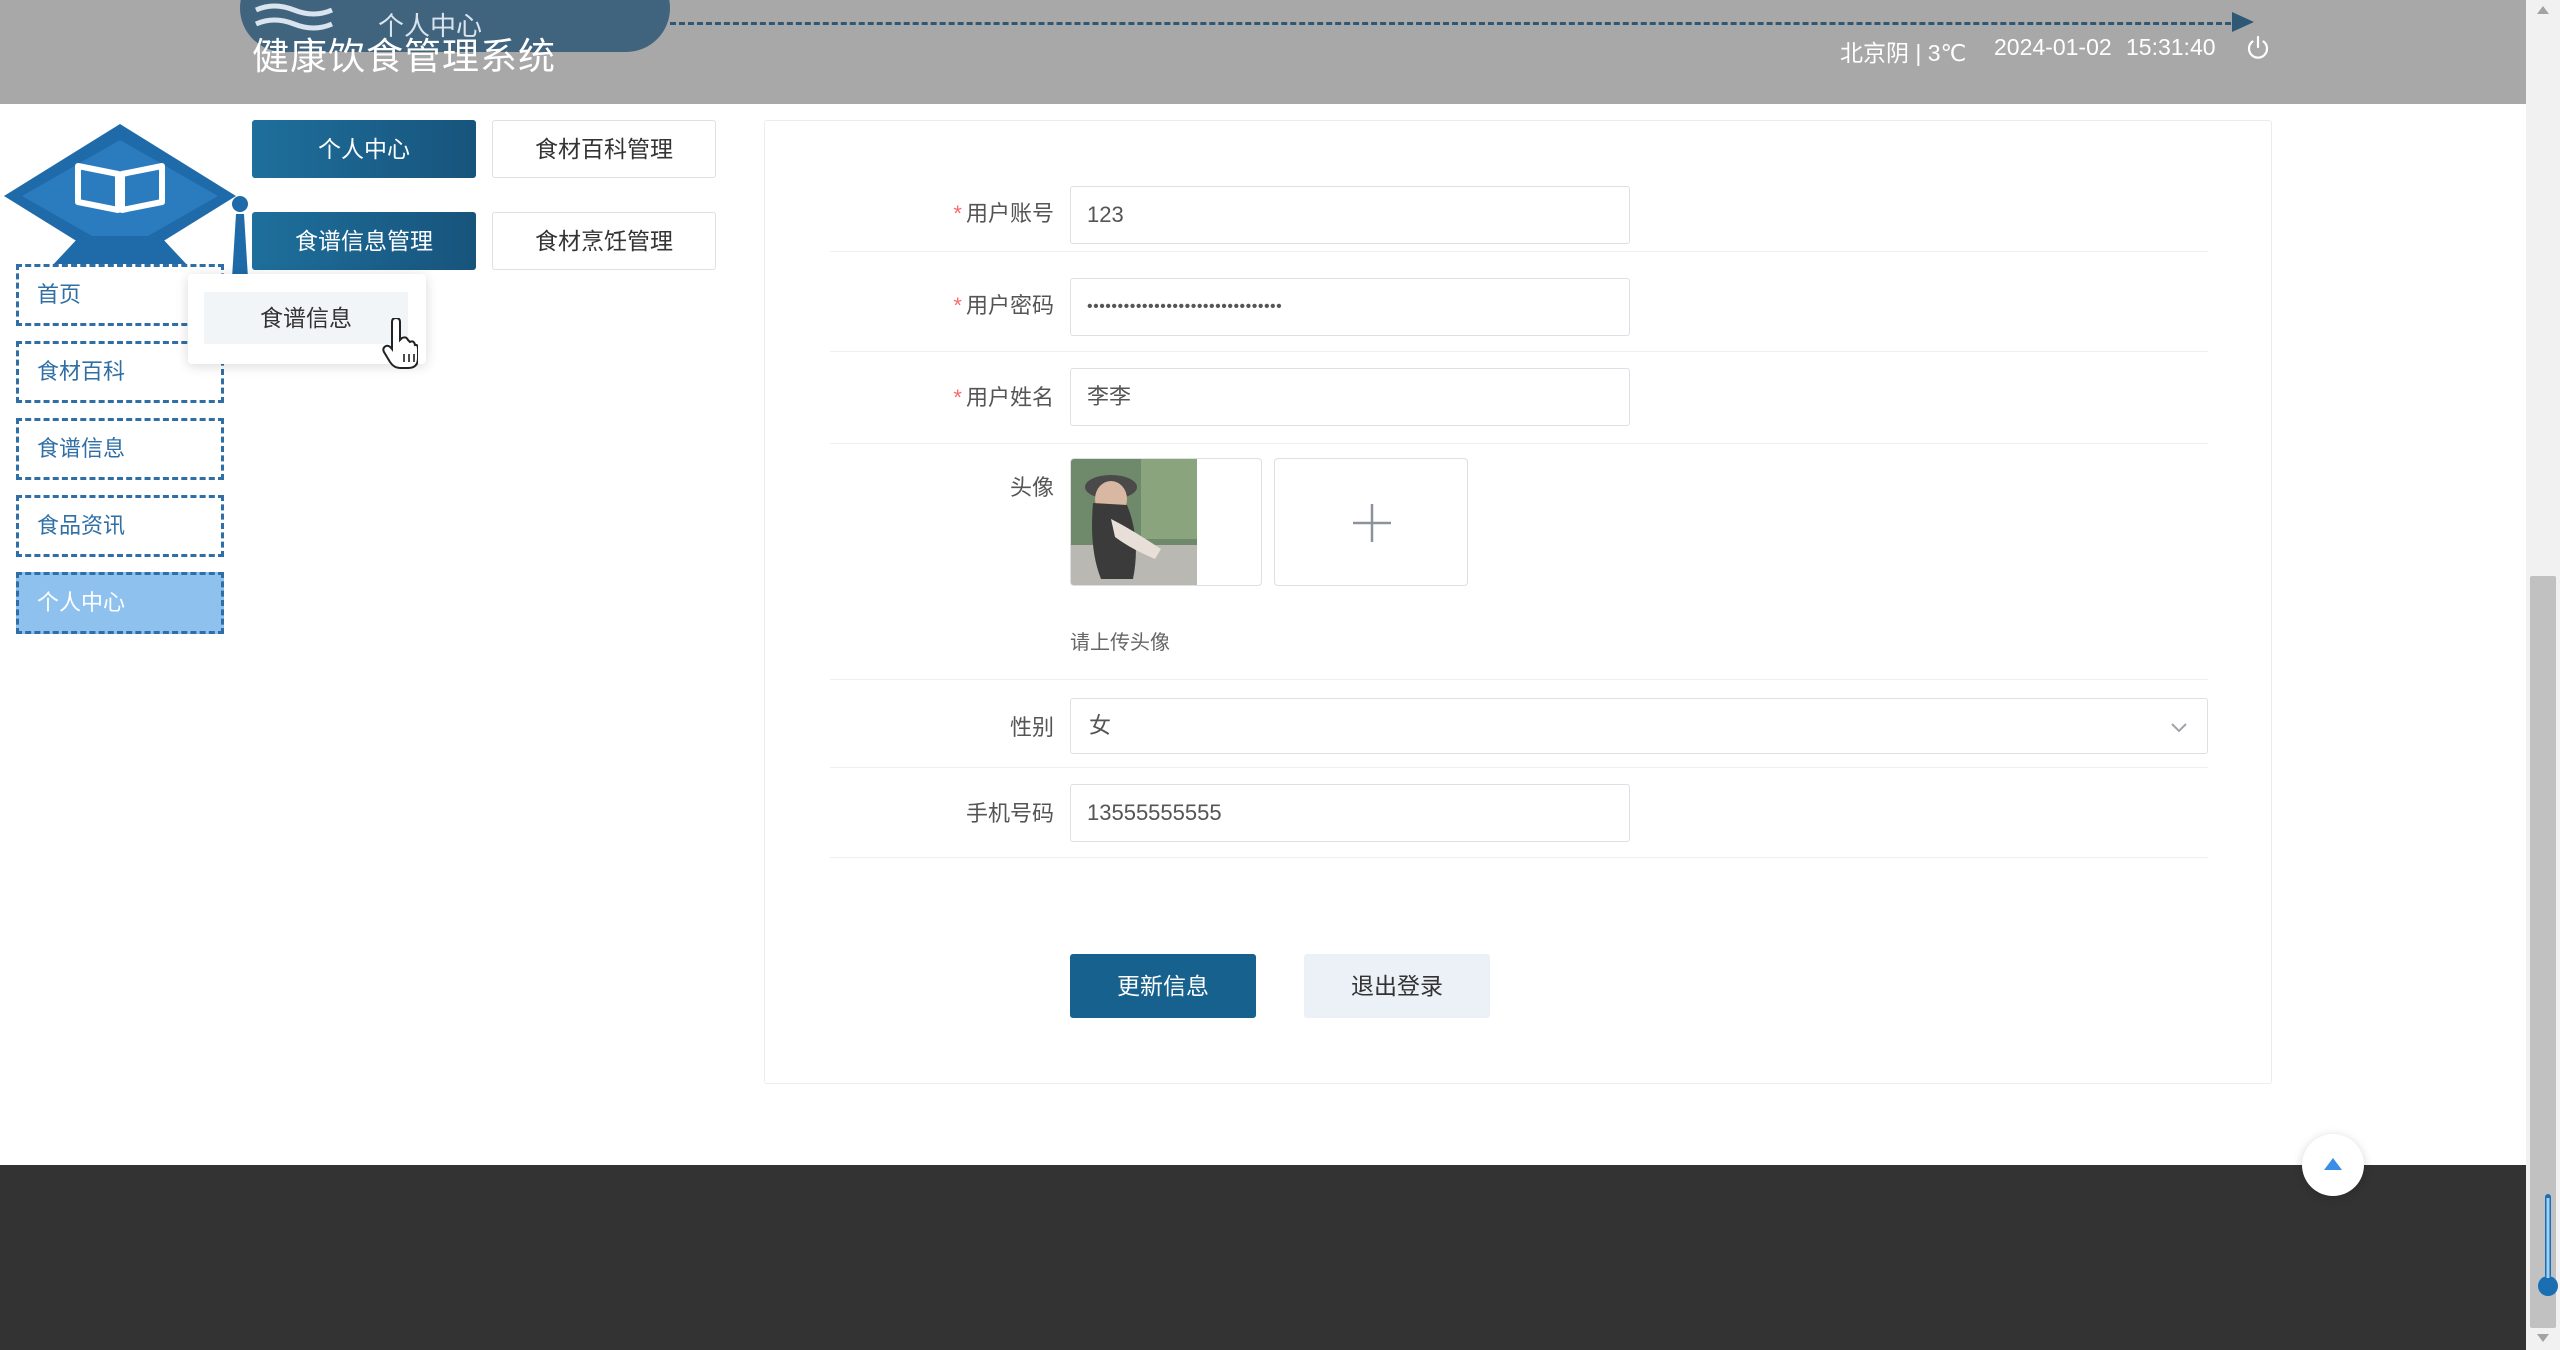 The height and width of the screenshot is (1350, 2560). I want to click on ingredient-cooking-management-button: 食材烹饪管理, so click(604, 241).